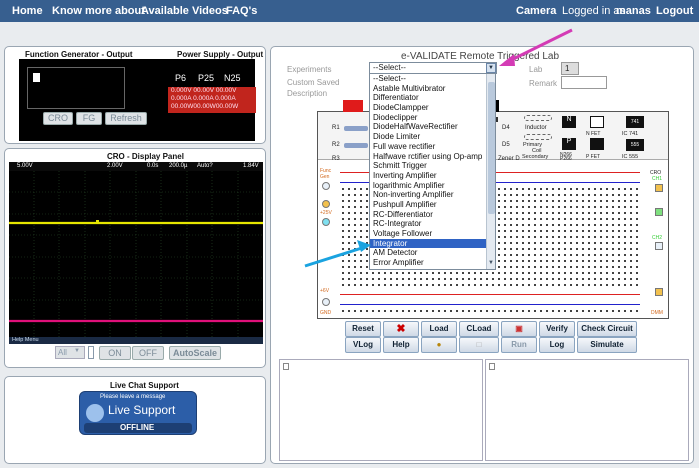  Describe the element at coordinates (432, 157) in the screenshot. I see `dropdown-option: Halfwave rctifier using Op-amp` at that location.